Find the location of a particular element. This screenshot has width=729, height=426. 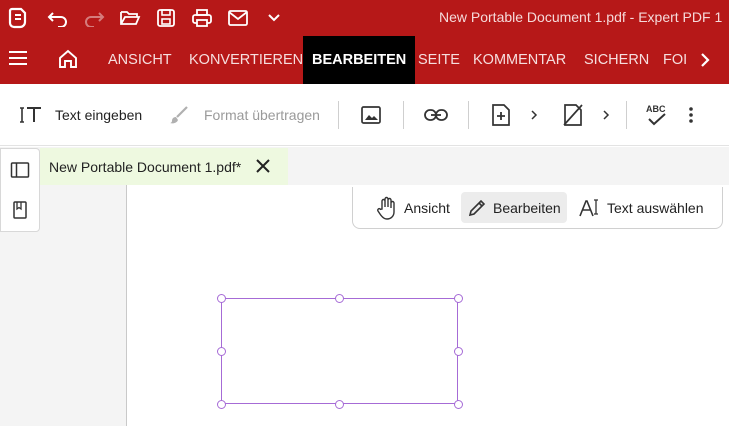

pencil-icon is located at coordinates (477, 207).